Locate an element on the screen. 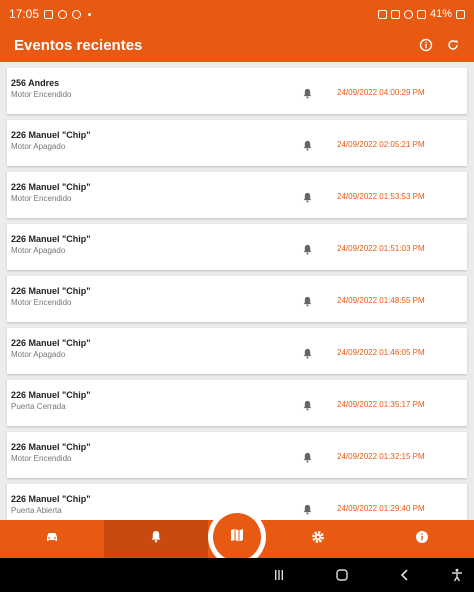  wifi-icon is located at coordinates (408, 14).